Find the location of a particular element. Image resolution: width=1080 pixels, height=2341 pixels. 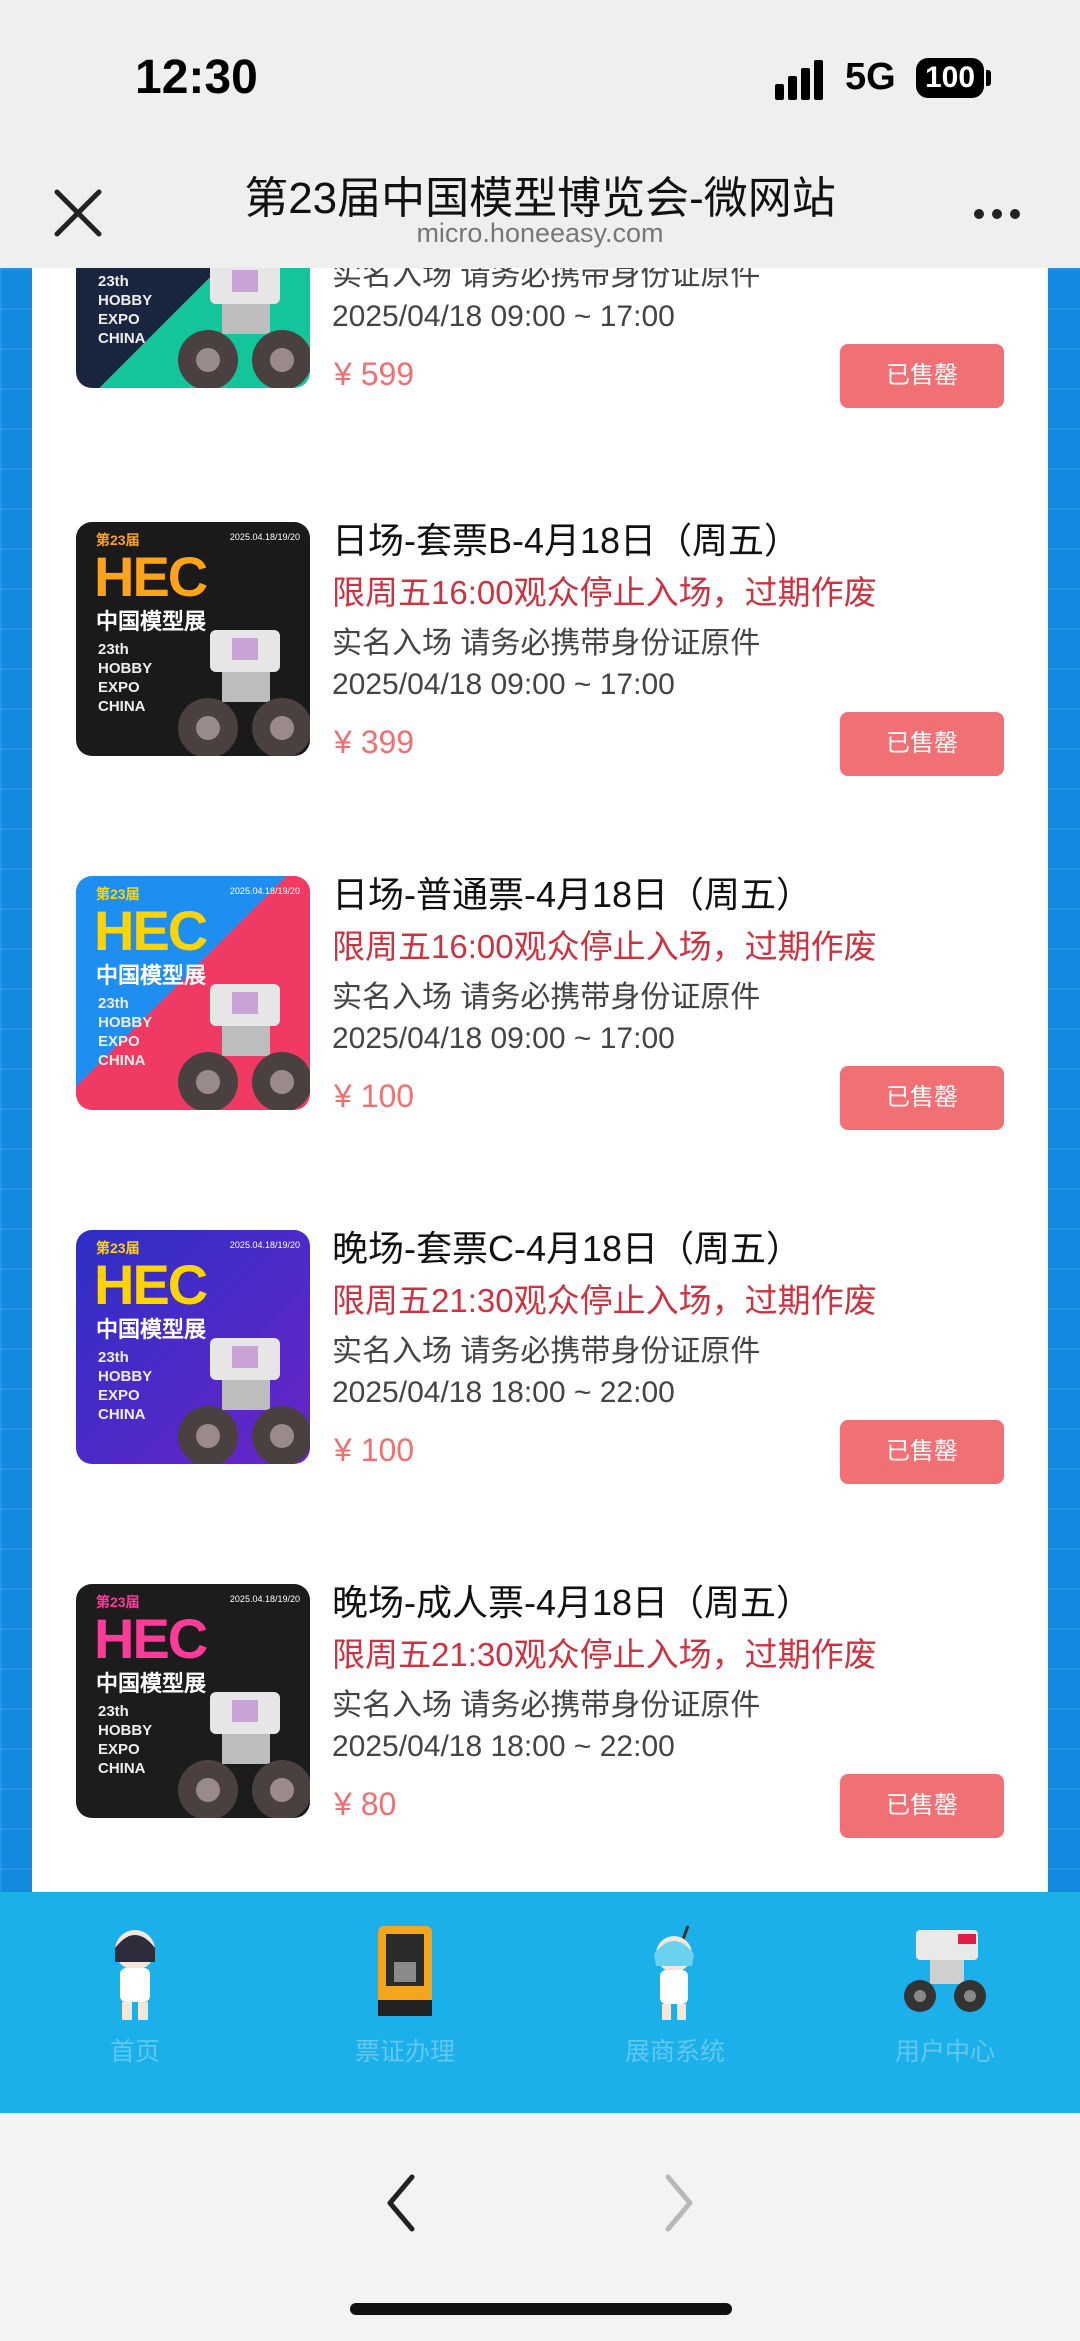

nav-label-home: 首页 is located at coordinates (134, 2052).